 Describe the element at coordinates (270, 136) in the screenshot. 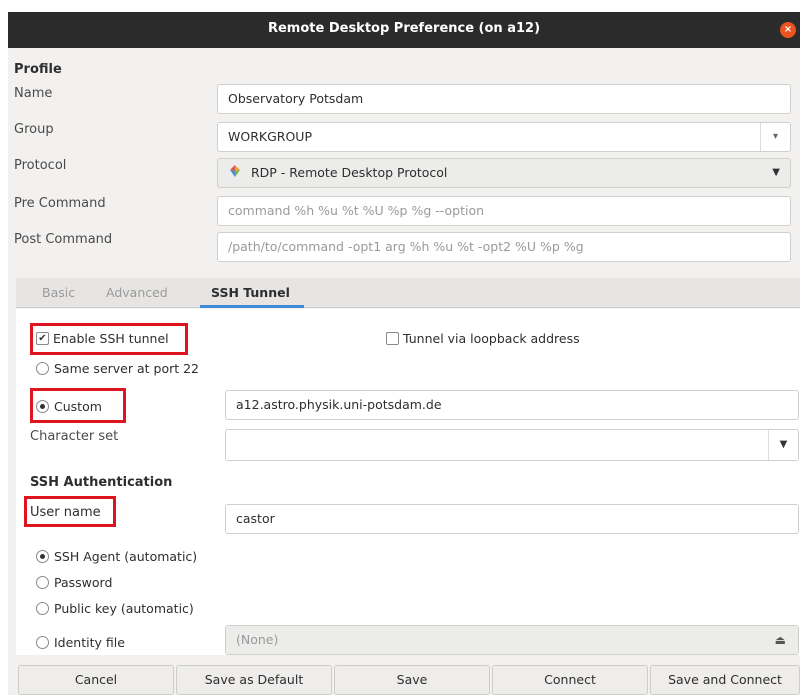

I see `group-value: WORKGROUP` at that location.